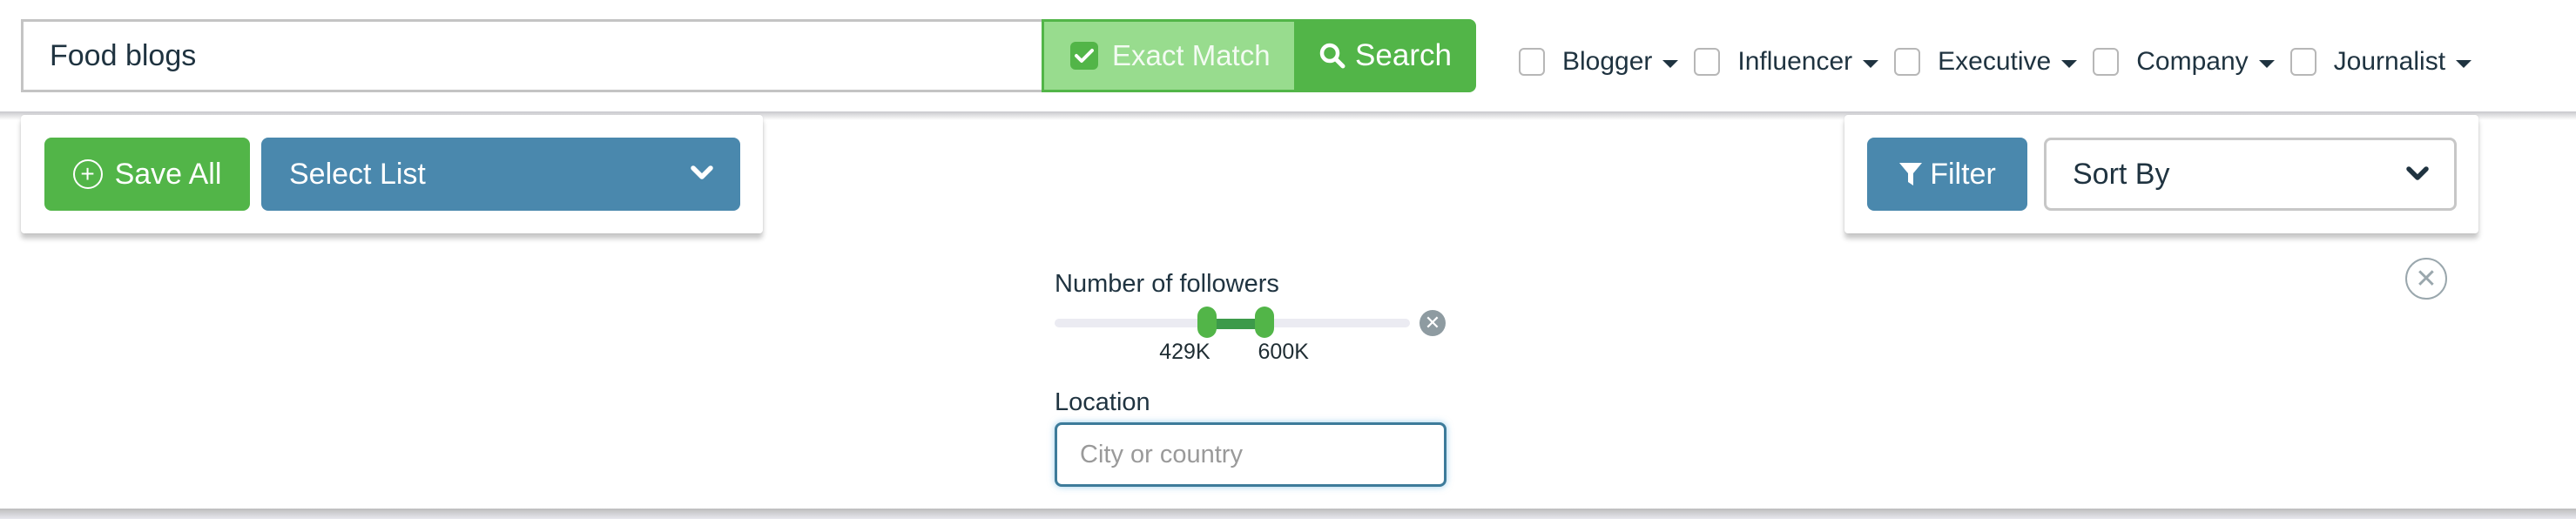 The height and width of the screenshot is (519, 2576). I want to click on journalist-label: Journalist, so click(2389, 62).